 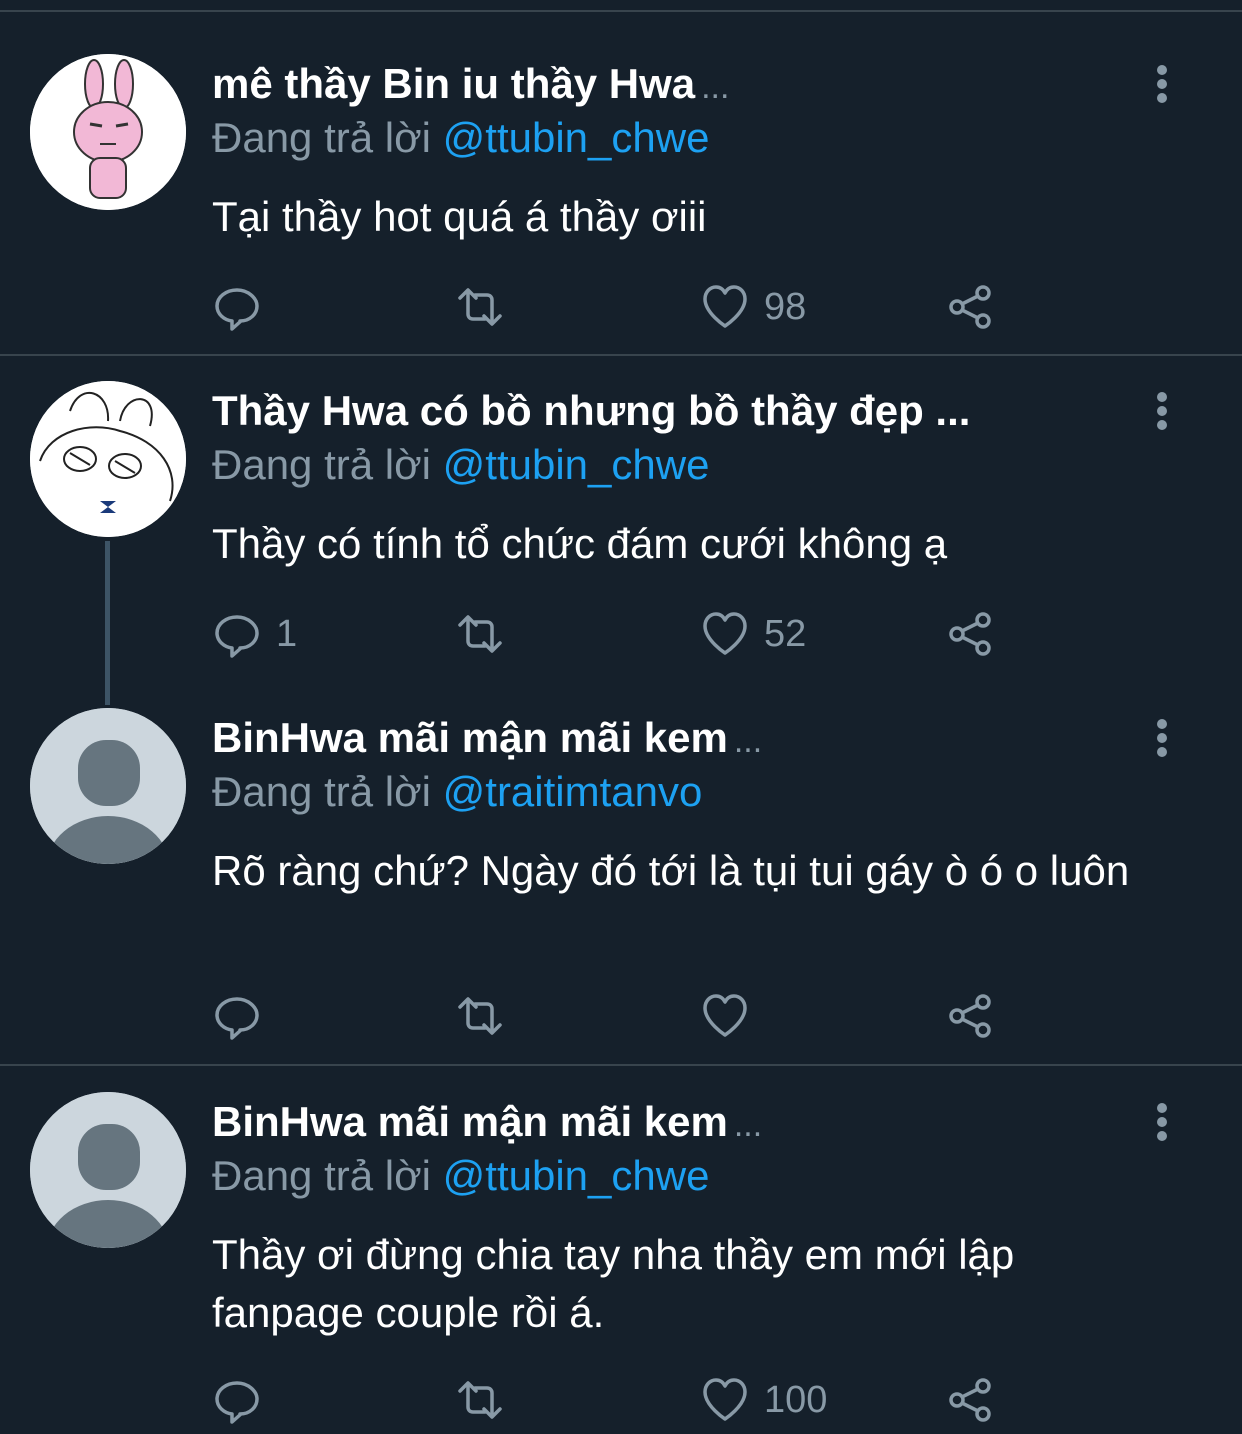 What do you see at coordinates (753, 307) in the screenshot?
I see `like-button: 98` at bounding box center [753, 307].